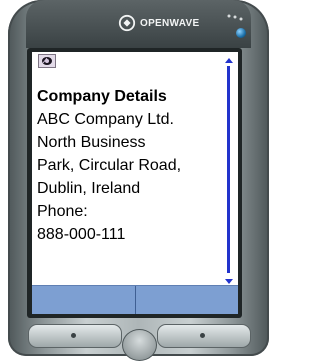 The image size is (320, 361). I want to click on scroll-thumb, so click(228, 169).